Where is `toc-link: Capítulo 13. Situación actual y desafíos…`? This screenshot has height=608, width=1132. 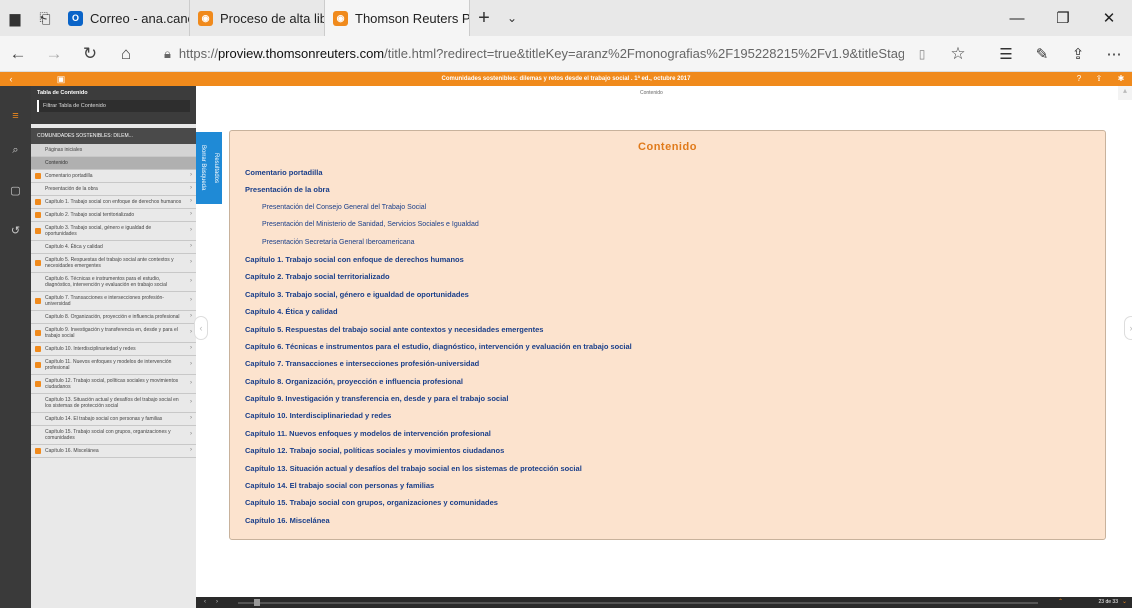
toc-link: Capítulo 13. Situación actual y desafíos… is located at coordinates (665, 468).